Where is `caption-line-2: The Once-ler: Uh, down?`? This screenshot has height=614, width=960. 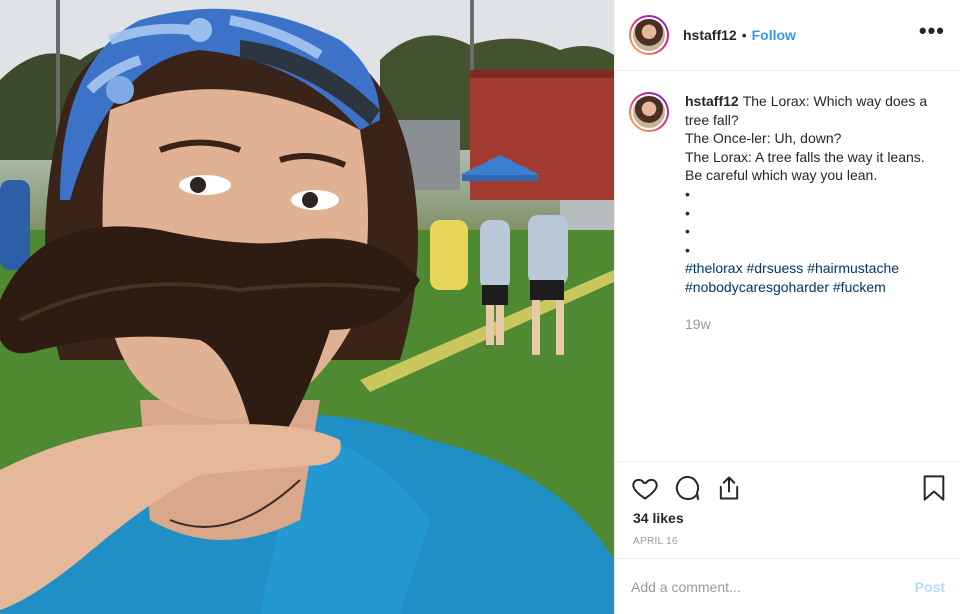 caption-line-2: The Once-ler: Uh, down? is located at coordinates (763, 138).